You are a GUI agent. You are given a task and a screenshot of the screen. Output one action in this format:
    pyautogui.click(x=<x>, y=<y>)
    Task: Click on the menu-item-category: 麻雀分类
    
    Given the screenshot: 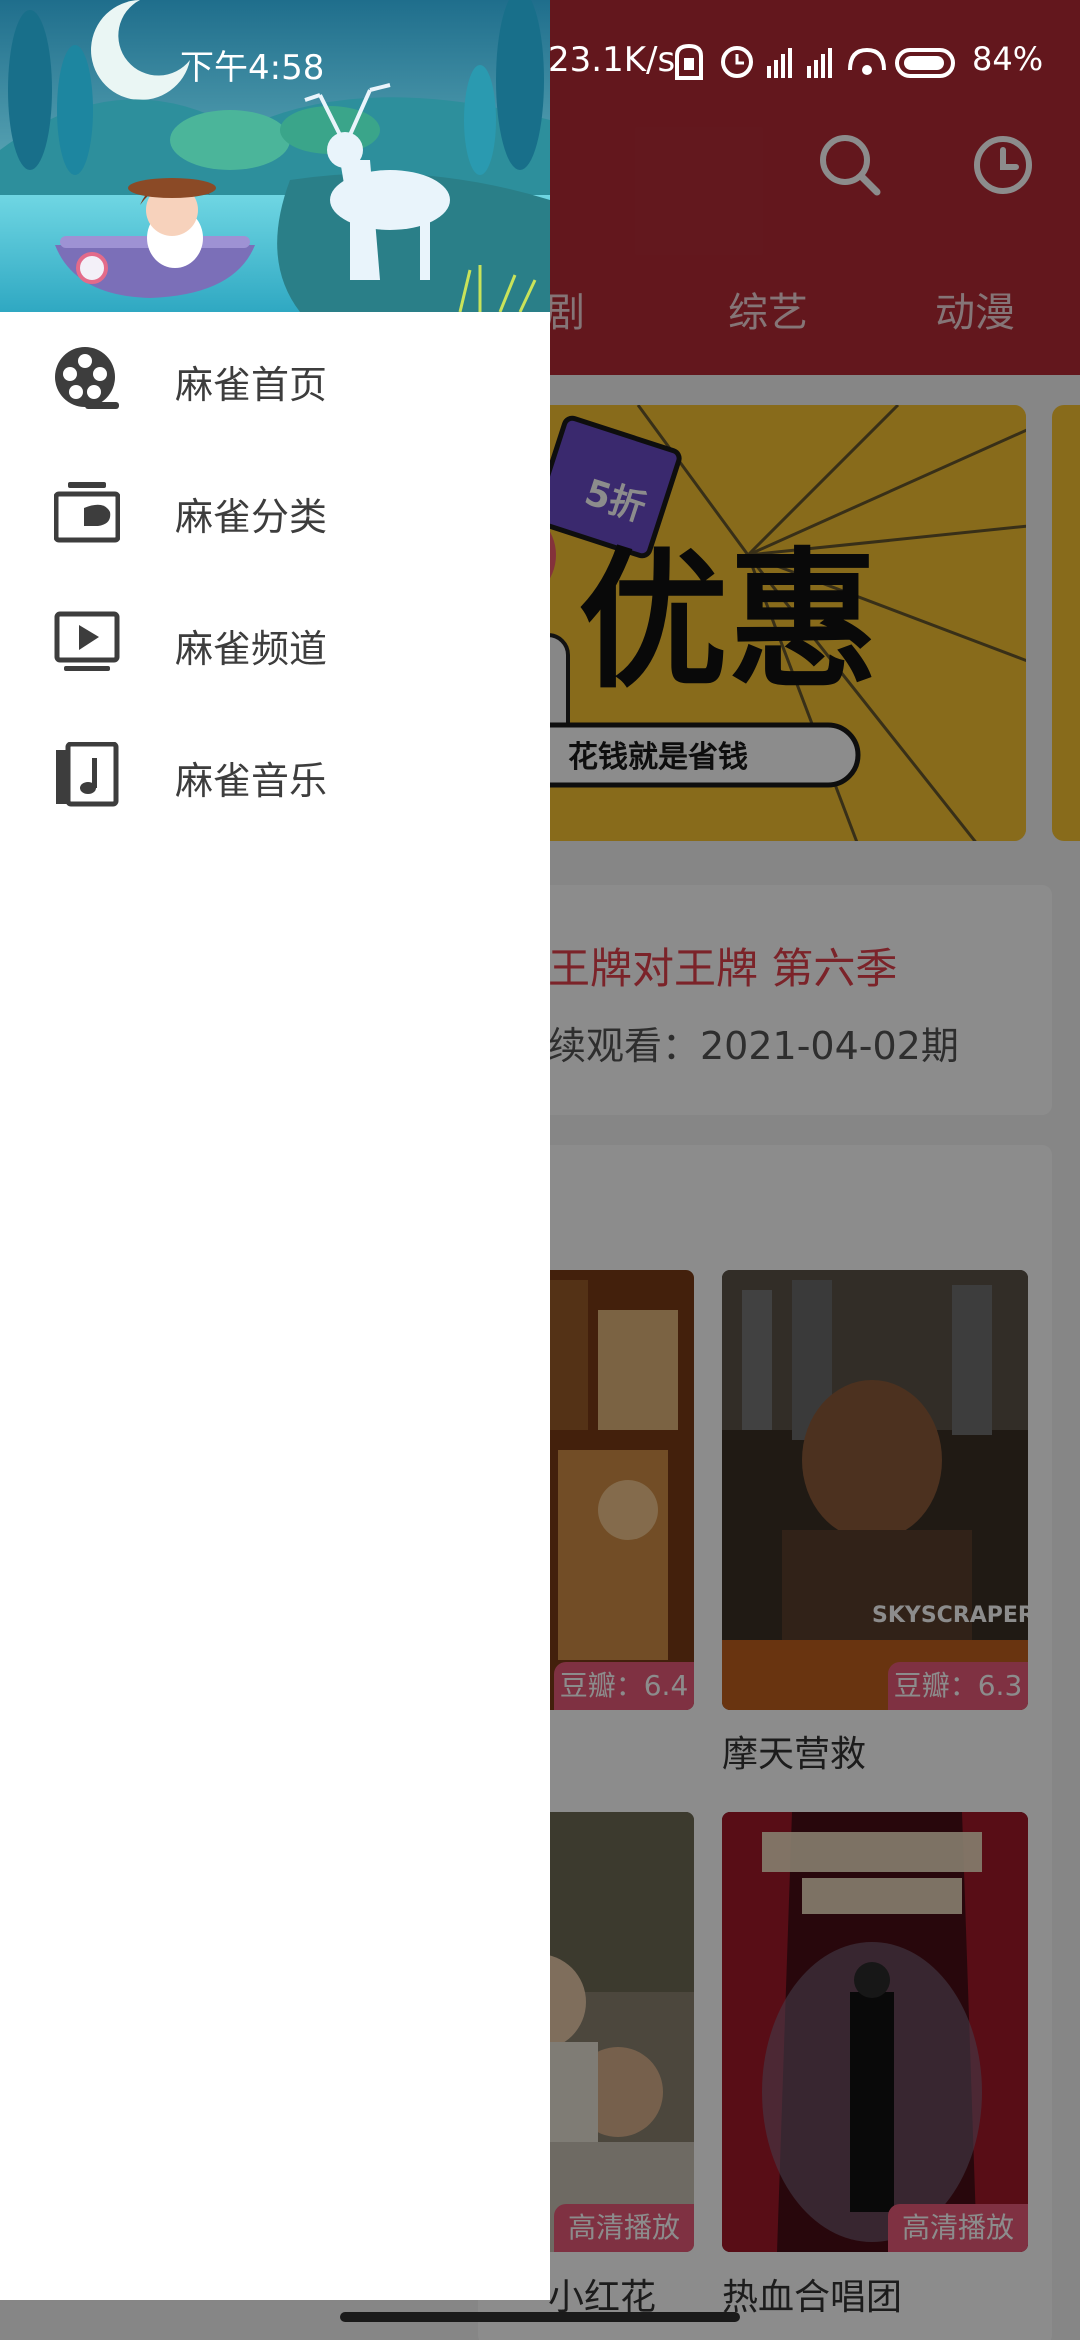 What is the action you would take?
    pyautogui.click(x=275, y=510)
    